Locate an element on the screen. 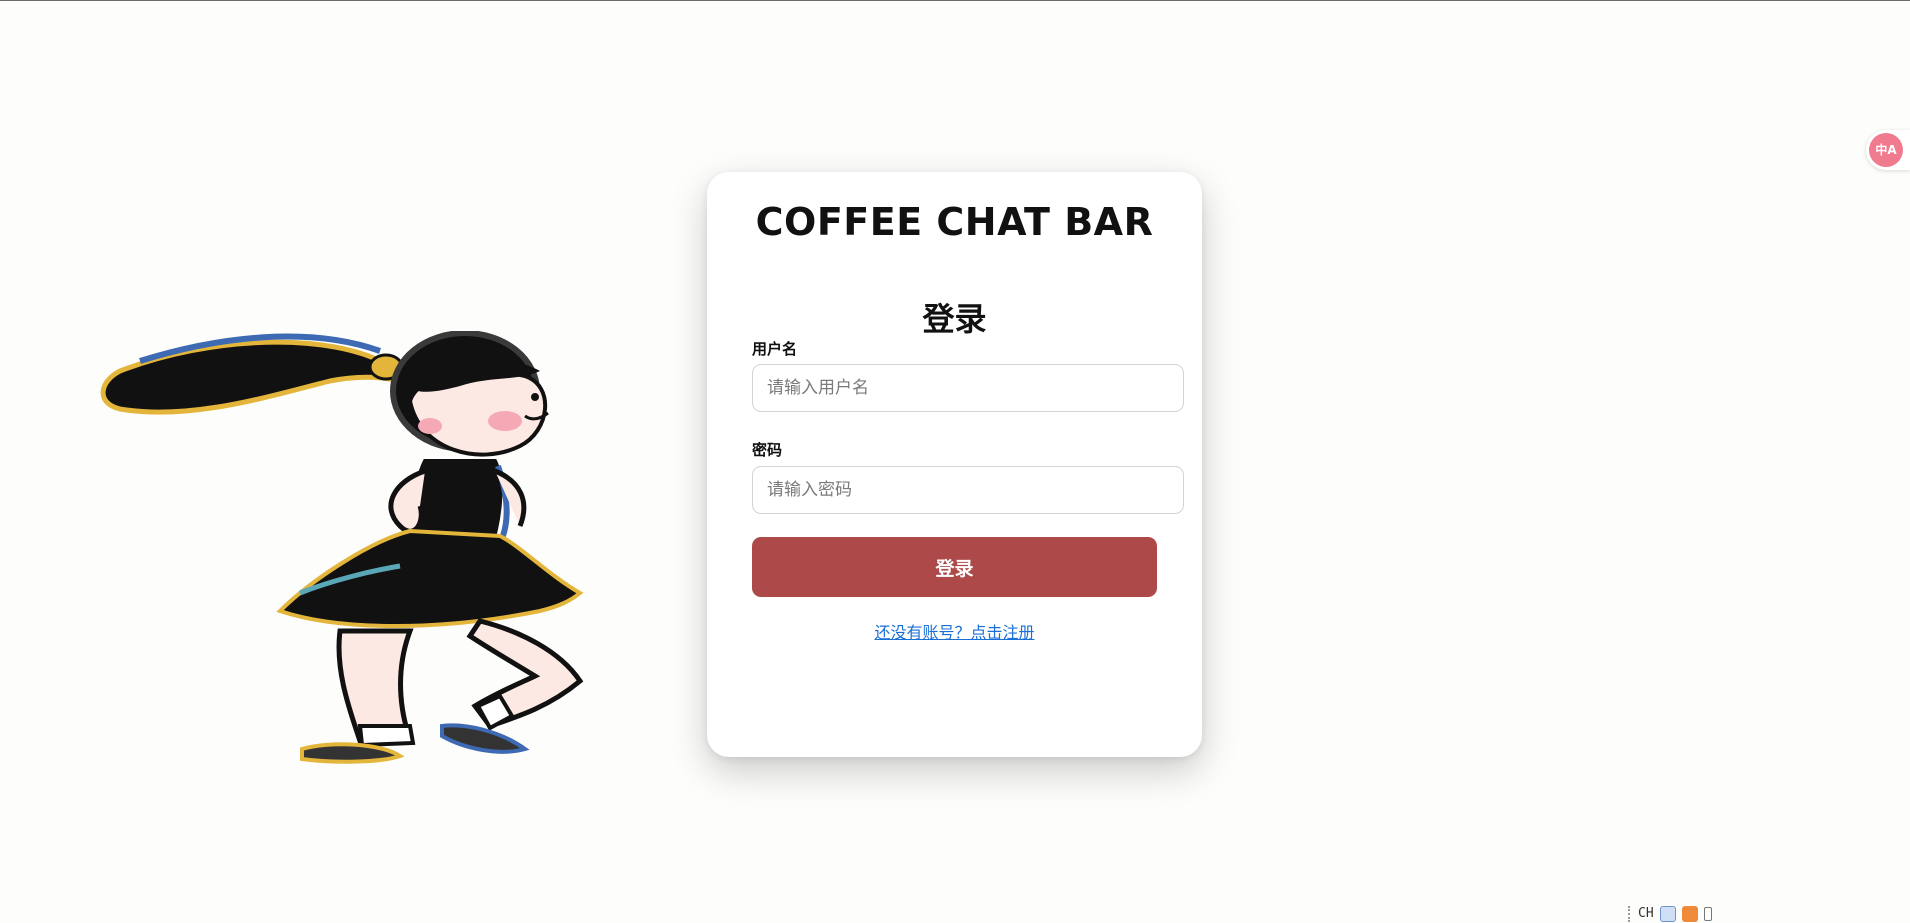 This screenshot has width=1910, height=923. register-link: 还没有账号？点击注册 is located at coordinates (954, 632).